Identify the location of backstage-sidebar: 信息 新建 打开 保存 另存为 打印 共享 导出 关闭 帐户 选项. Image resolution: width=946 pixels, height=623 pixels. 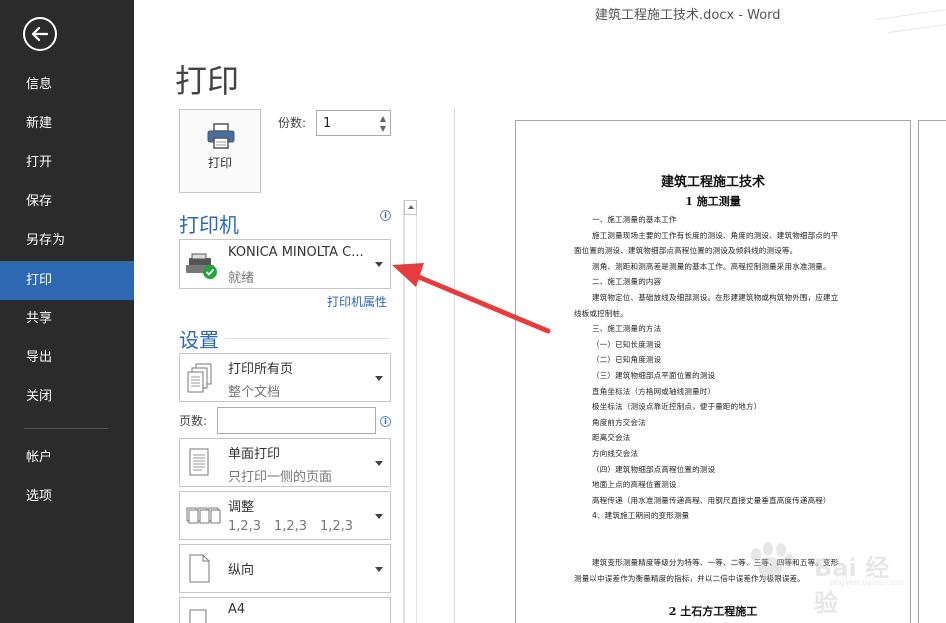
(67, 311).